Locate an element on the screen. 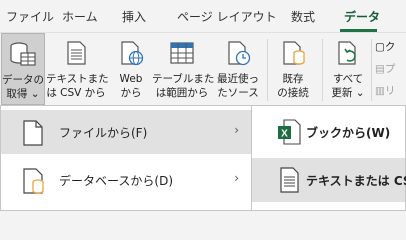  from-web-button: Web から is located at coordinates (131, 69).